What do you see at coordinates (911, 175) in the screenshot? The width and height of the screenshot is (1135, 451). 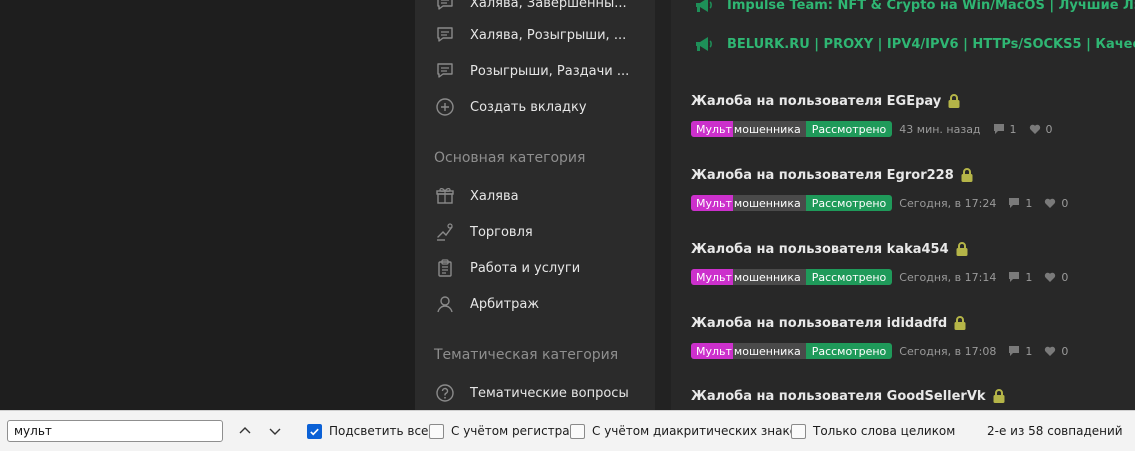 I see `thread-title-link: Жалоба на пользователя Egror228` at bounding box center [911, 175].